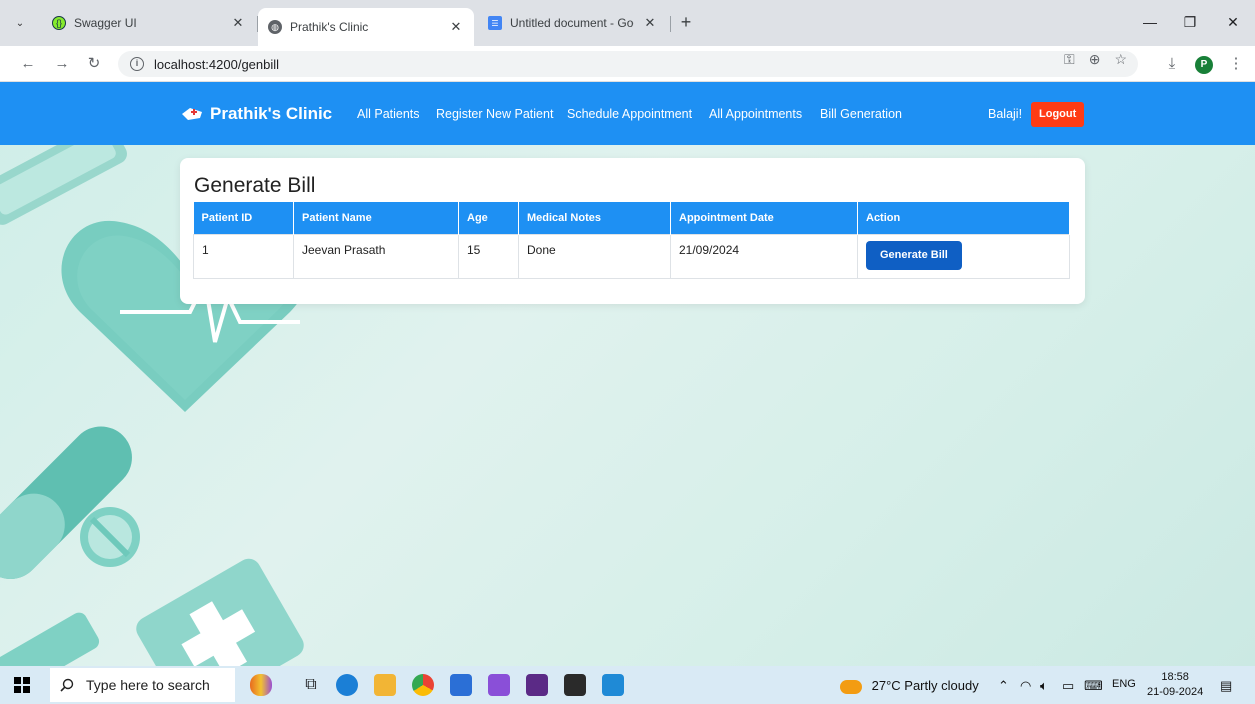 This screenshot has width=1255, height=704. I want to click on nav-link-all-appointments: All Appointments, so click(755, 114).